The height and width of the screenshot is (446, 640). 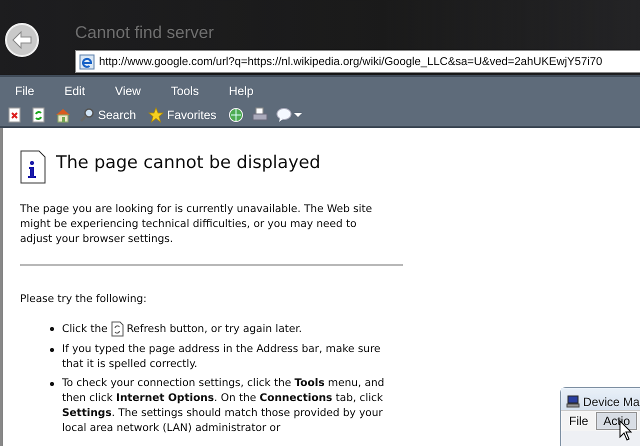 I want to click on window-title: Cannot find server, so click(x=145, y=33).